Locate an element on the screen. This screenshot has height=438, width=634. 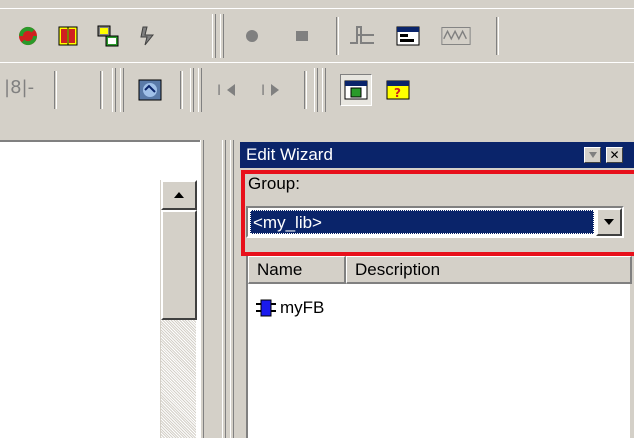
stop-icon is located at coordinates (302, 36).